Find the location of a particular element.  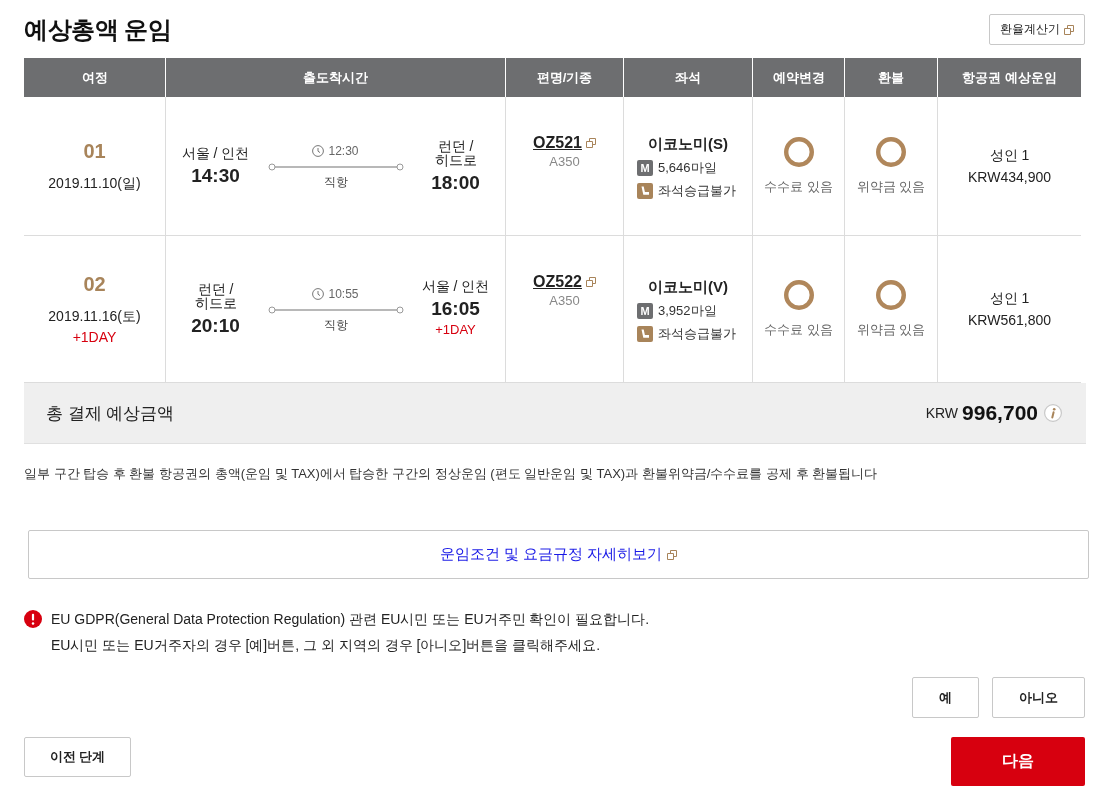

travel-date: 2019.11.10(일) is located at coordinates (94, 183).